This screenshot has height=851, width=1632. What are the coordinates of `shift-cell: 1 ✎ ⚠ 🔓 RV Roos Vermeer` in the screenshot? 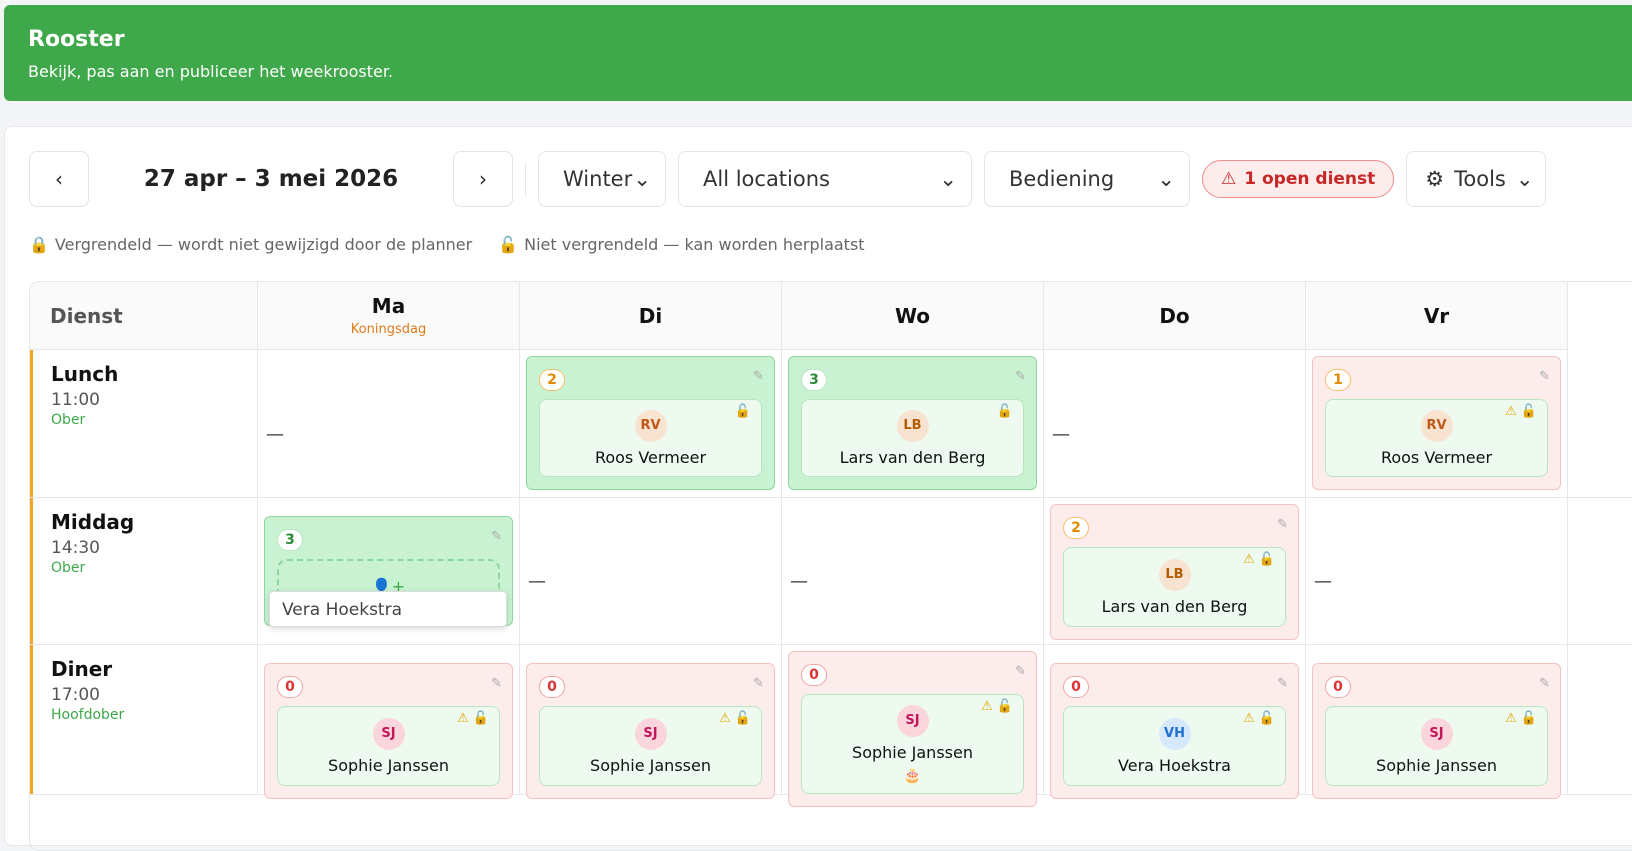 It's located at (1437, 423).